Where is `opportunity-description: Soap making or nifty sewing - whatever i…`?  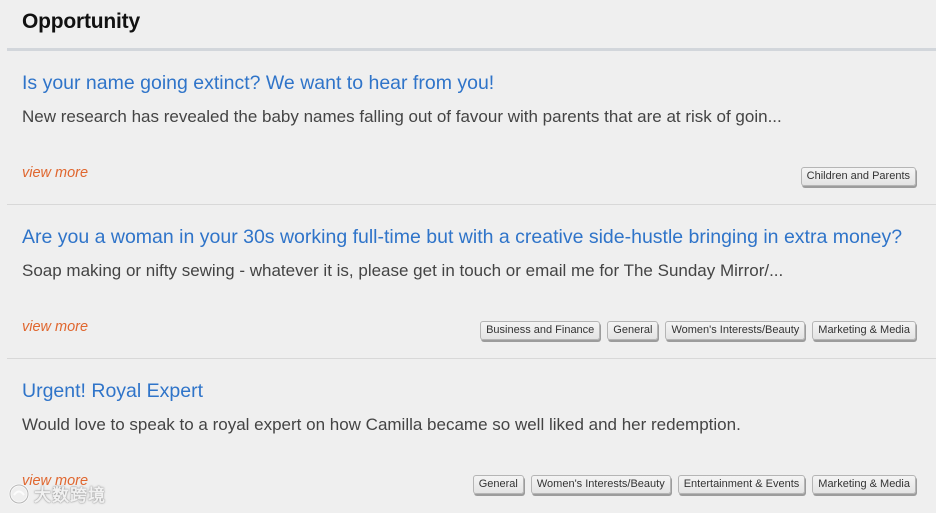 opportunity-description: Soap making or nifty sewing - whatever i… is located at coordinates (403, 270).